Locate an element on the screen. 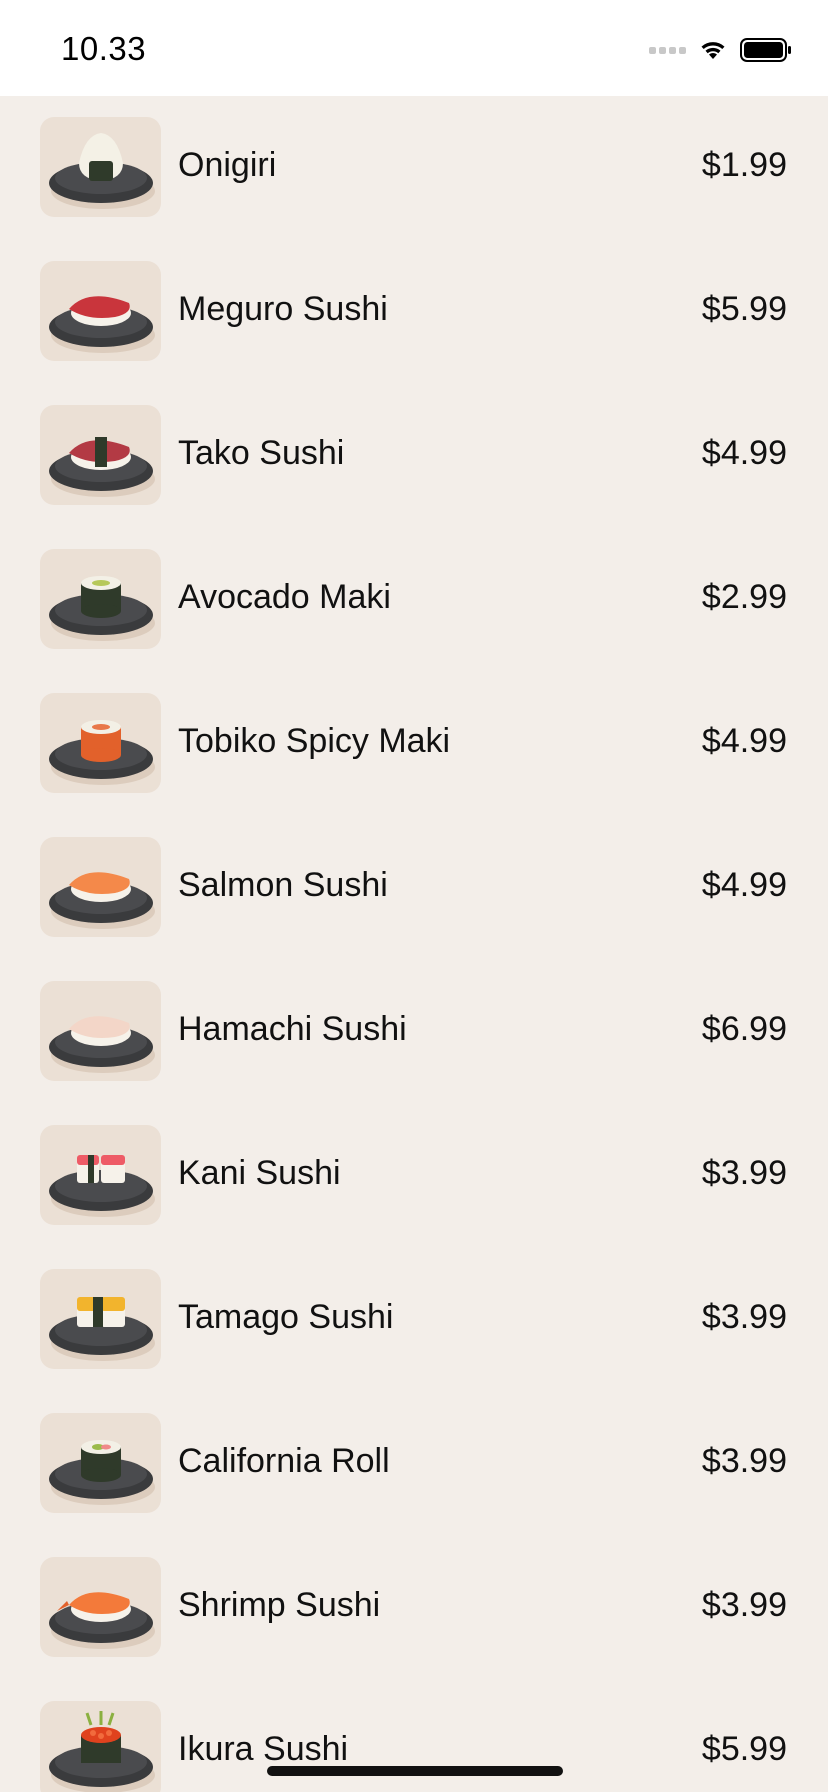 Image resolution: width=828 pixels, height=1792 pixels. california-roll-icon is located at coordinates (100, 1463).